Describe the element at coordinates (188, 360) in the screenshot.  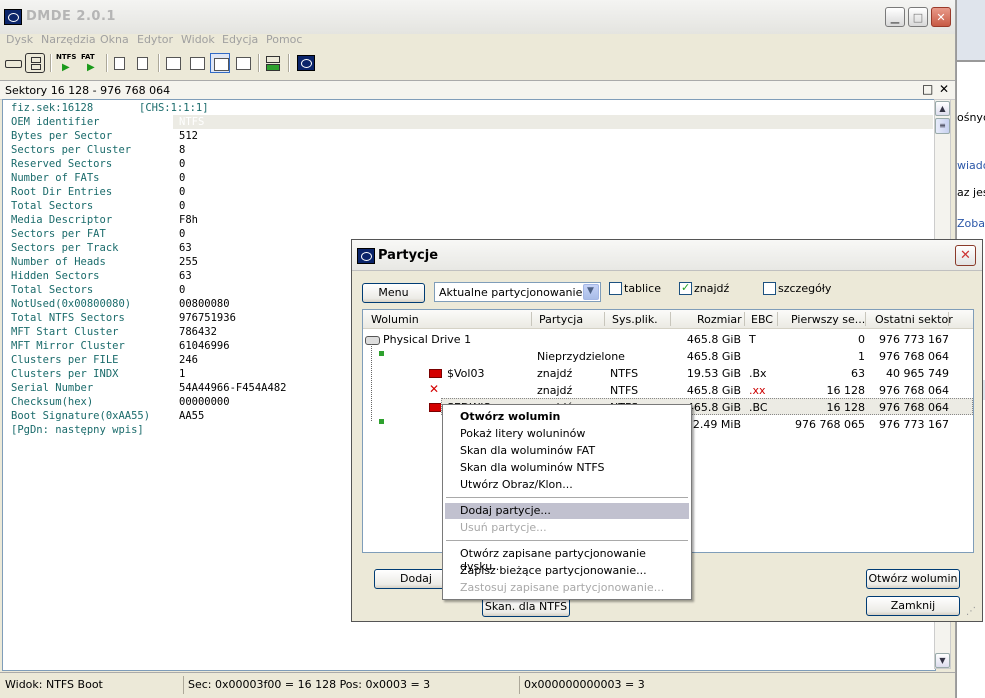
I see `field-value: 246` at that location.